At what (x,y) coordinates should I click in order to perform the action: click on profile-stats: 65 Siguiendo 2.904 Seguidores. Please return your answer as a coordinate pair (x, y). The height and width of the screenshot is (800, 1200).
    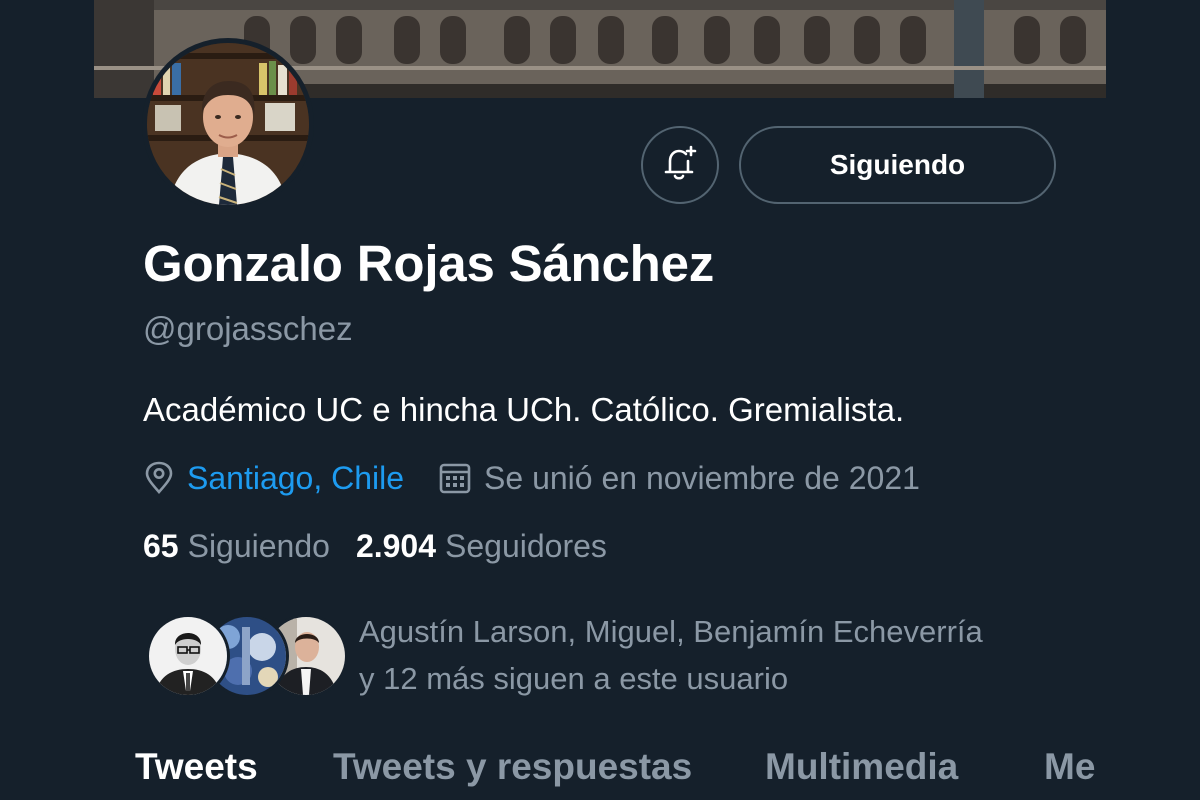
    Looking at the image, I should click on (375, 546).